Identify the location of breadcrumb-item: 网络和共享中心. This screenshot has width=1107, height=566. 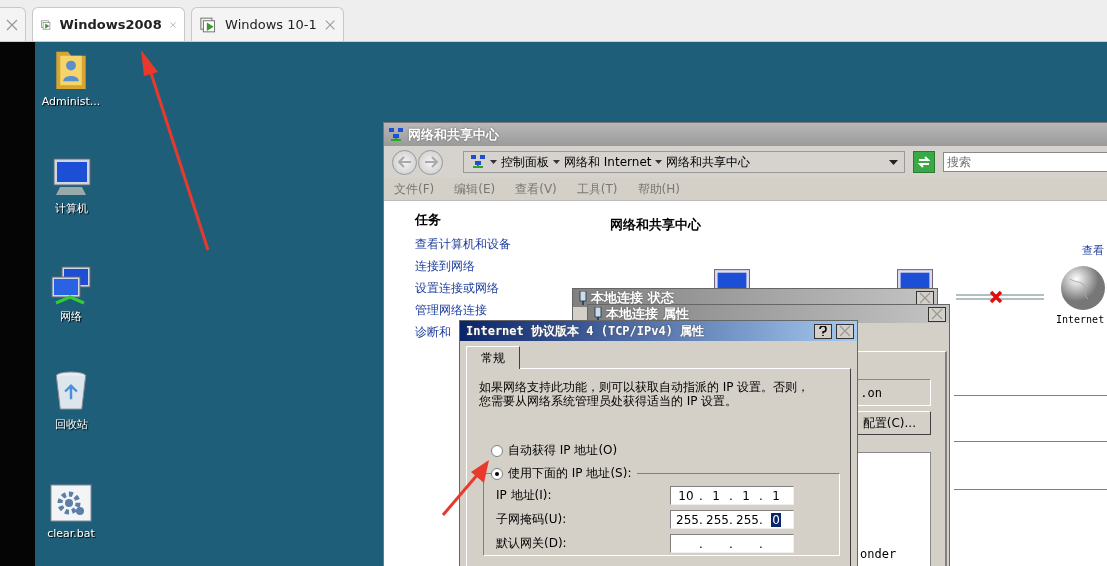
(708, 162).